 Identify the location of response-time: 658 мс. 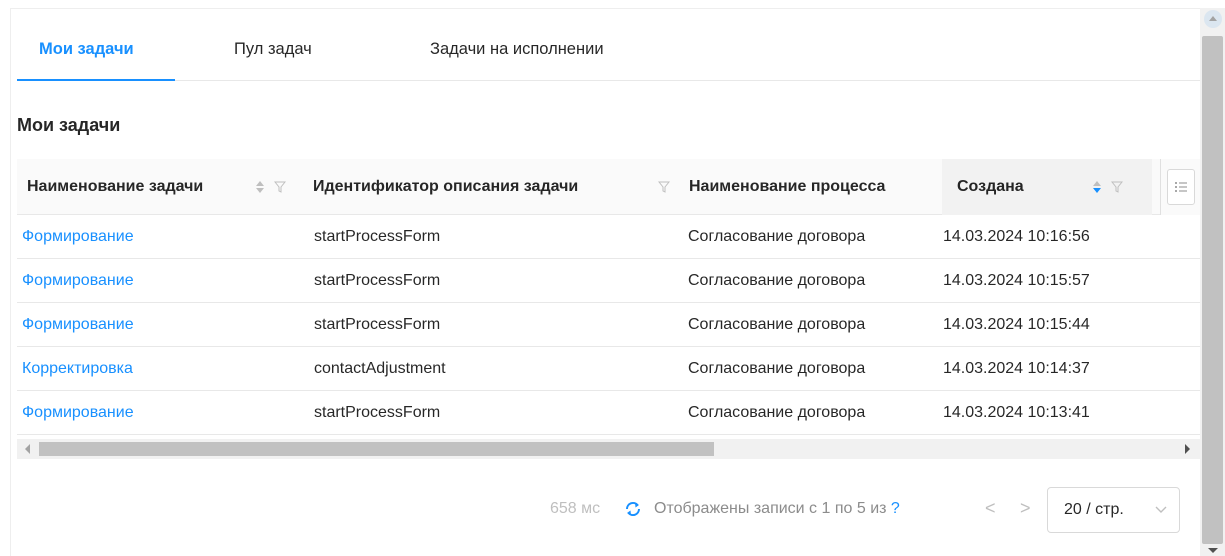
(575, 508).